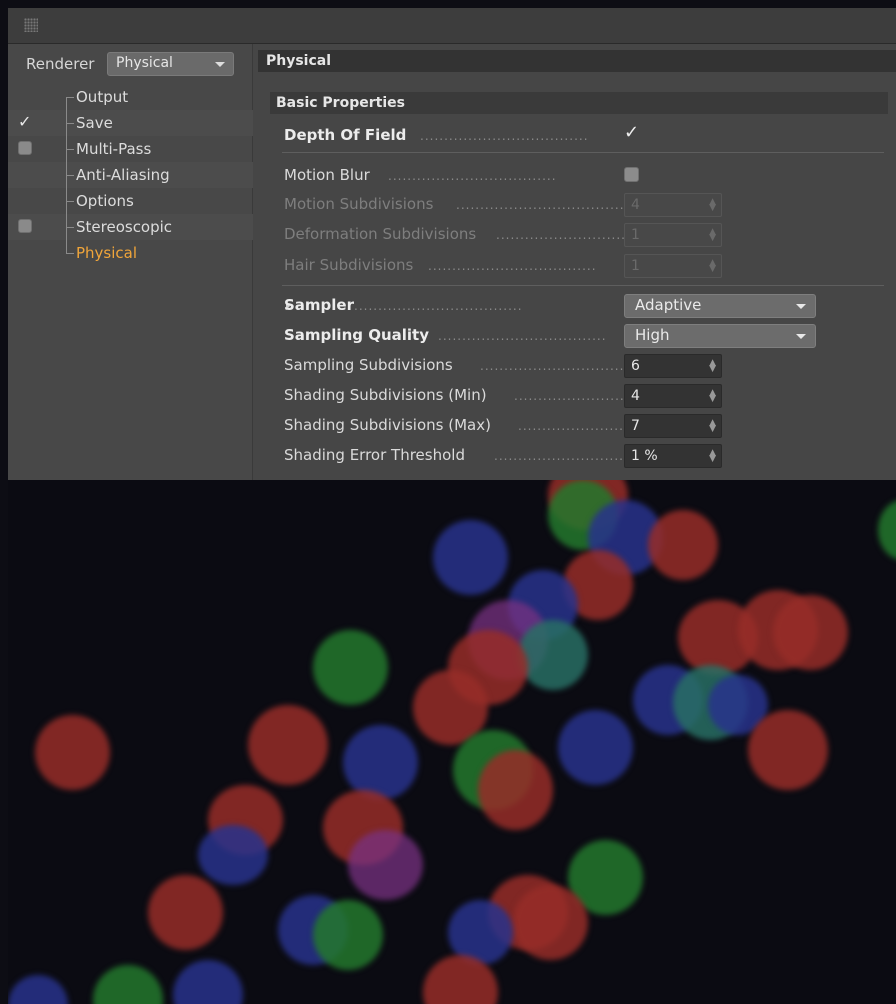 The image size is (896, 1004). I want to click on window-titlebar, so click(452, 26).